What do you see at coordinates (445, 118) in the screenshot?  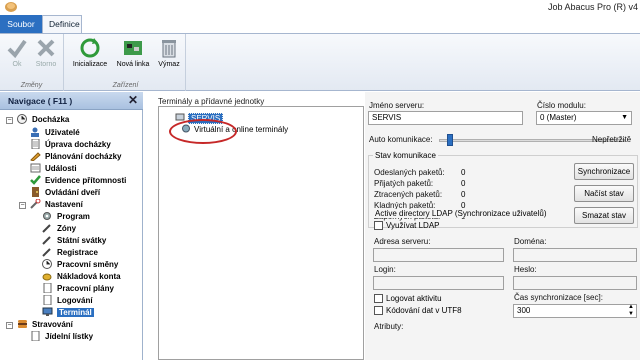 I see `server-name-input: SERVIS` at bounding box center [445, 118].